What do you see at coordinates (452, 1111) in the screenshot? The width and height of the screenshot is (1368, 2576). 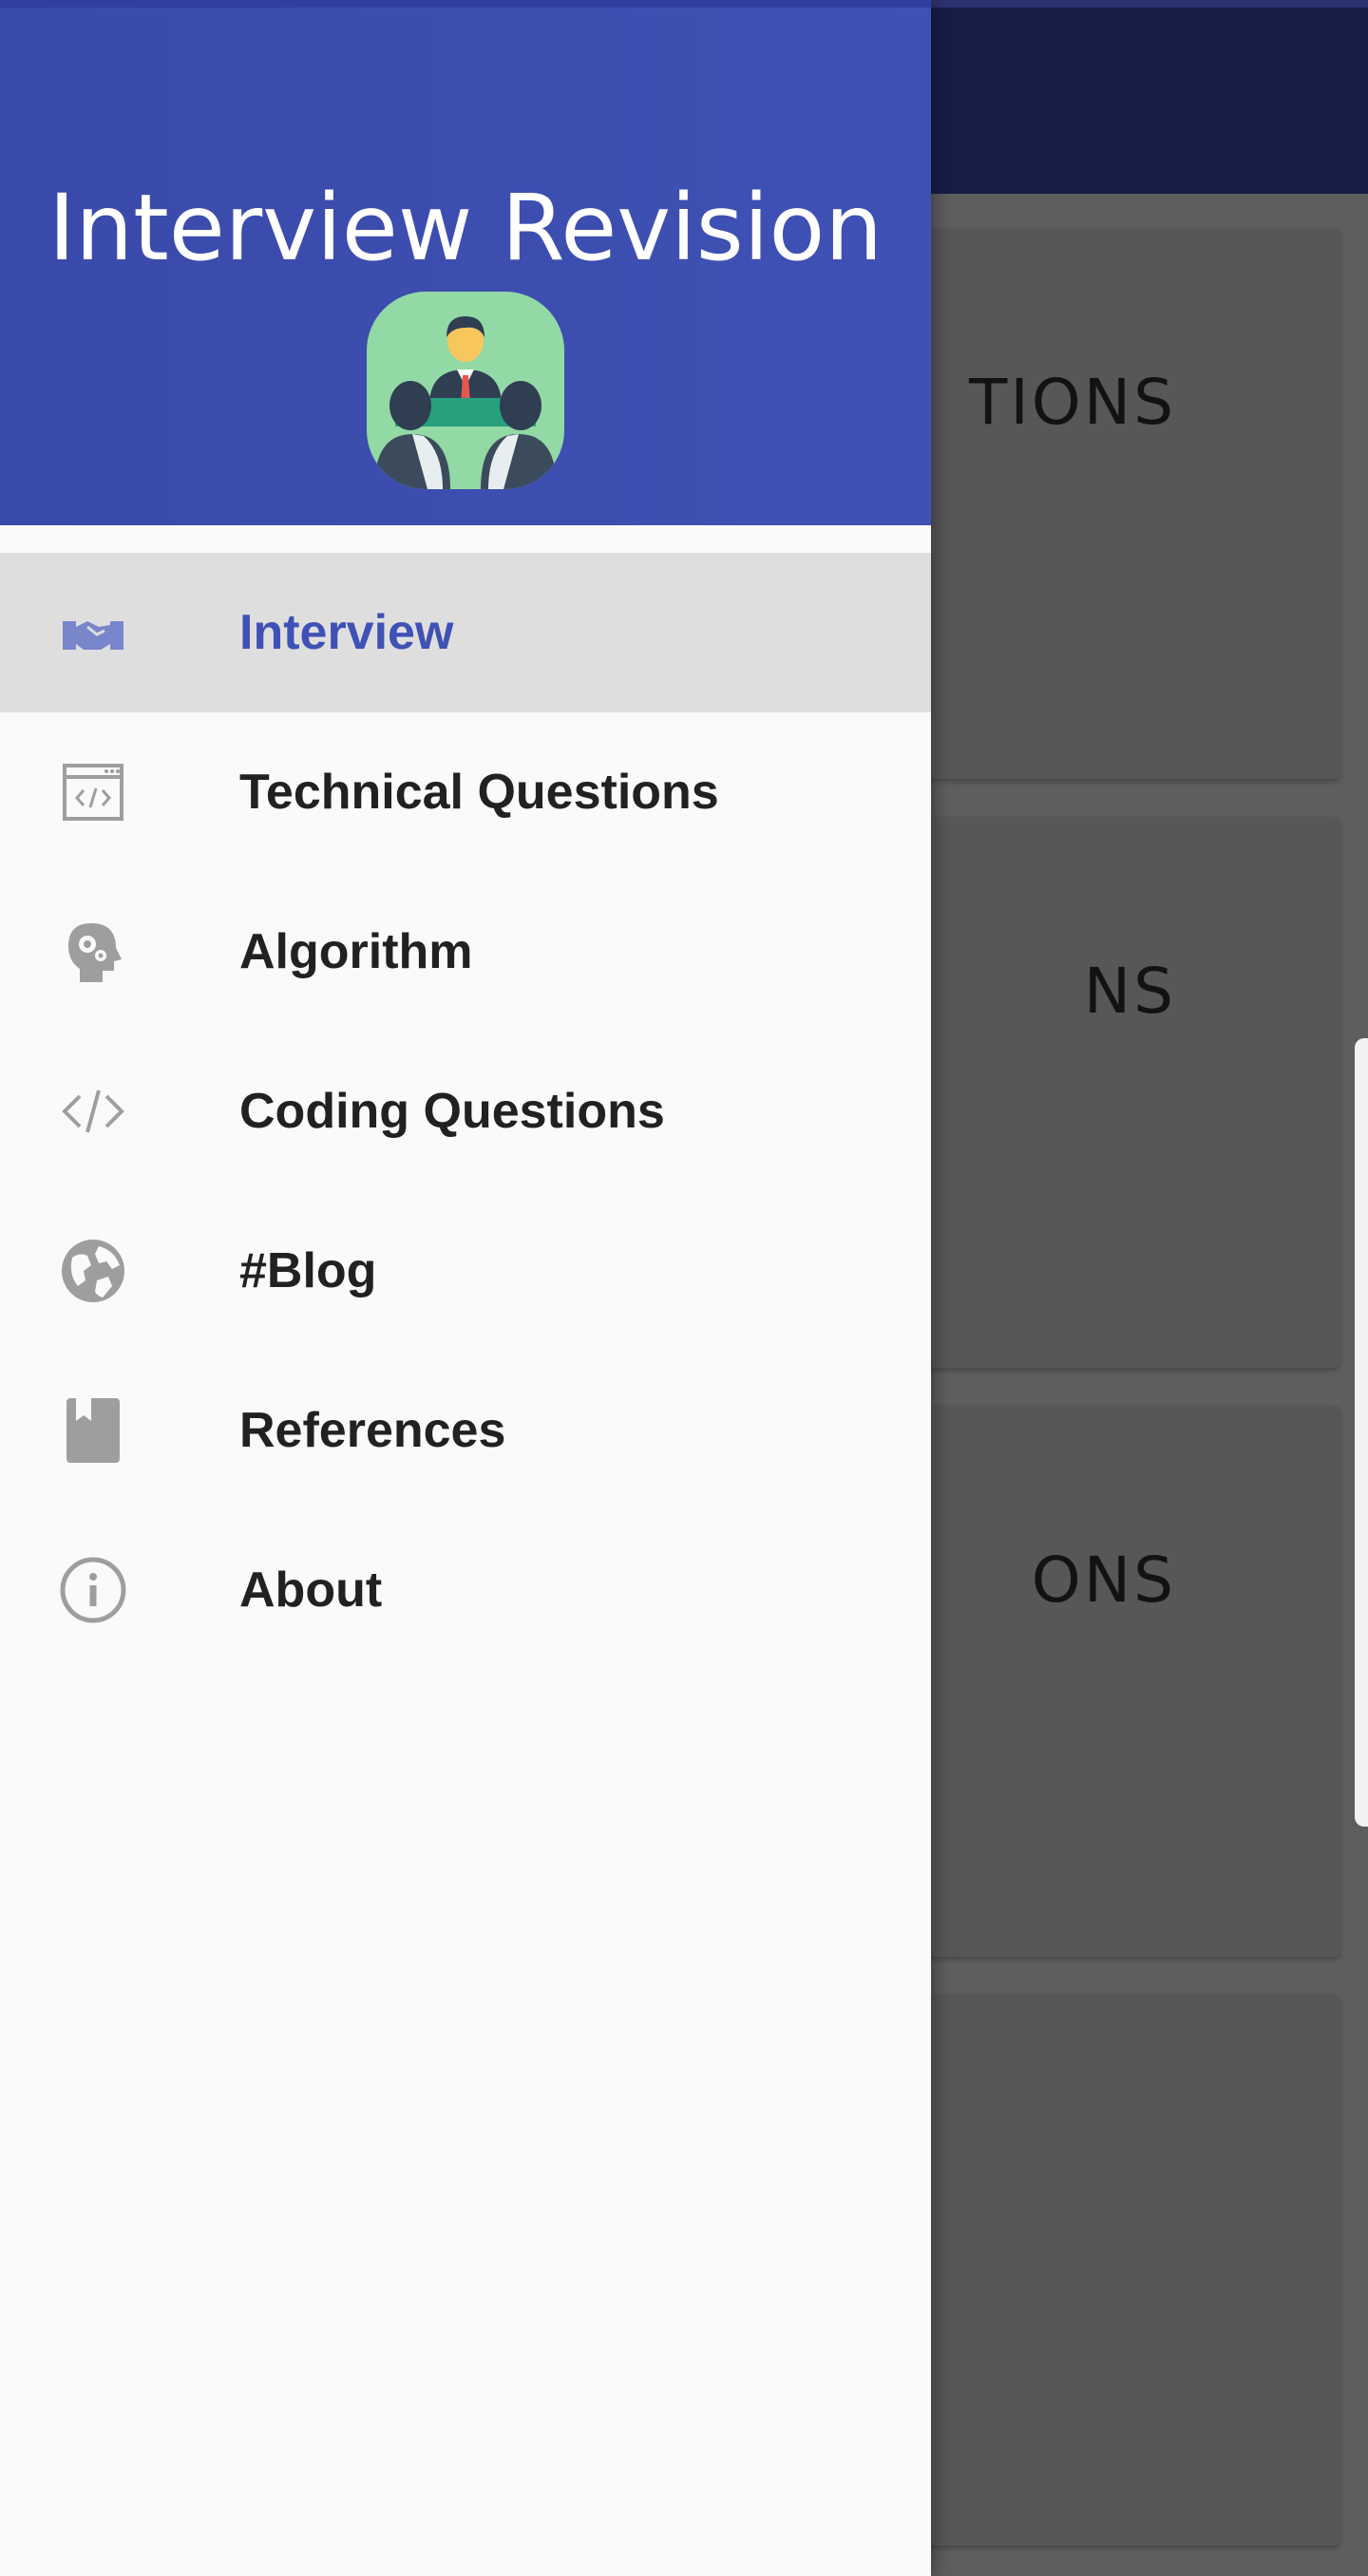 I see `menu-item-label: Coding Questions` at bounding box center [452, 1111].